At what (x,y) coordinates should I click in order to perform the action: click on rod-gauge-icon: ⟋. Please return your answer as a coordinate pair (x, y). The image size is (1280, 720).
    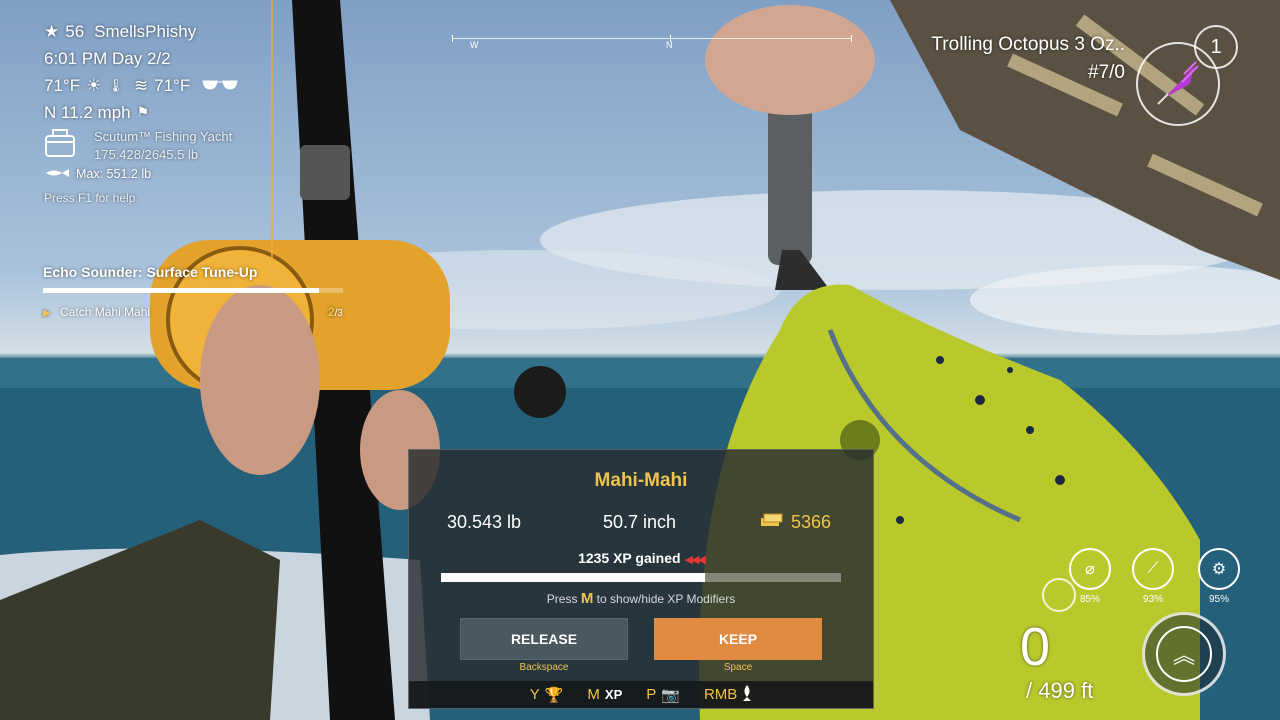
    Looking at the image, I should click on (1153, 569).